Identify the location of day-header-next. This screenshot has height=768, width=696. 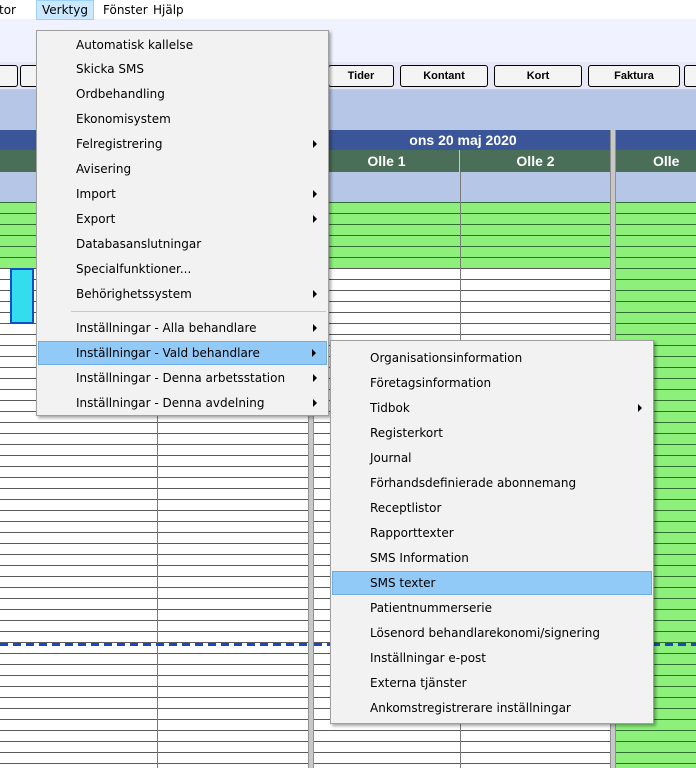
(656, 140).